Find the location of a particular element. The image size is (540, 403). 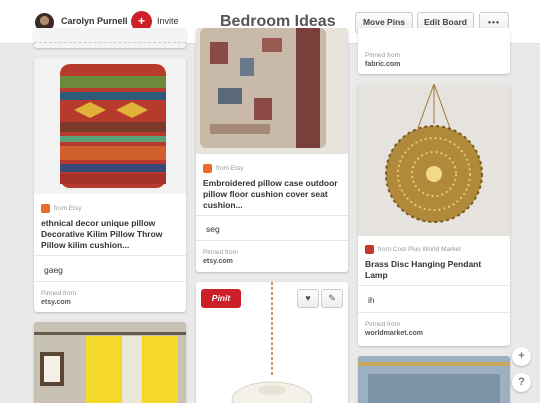

brass-lamp-image is located at coordinates (434, 160).